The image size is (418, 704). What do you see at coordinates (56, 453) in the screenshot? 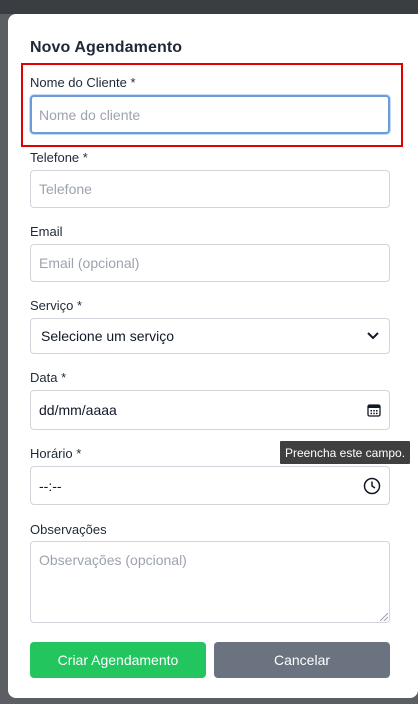
I see `horario-label: Horário *` at bounding box center [56, 453].